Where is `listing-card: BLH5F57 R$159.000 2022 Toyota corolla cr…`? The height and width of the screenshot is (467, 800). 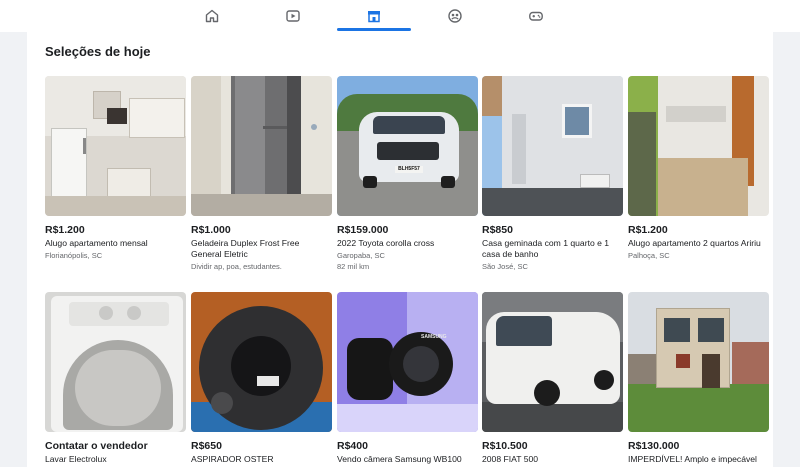 listing-card: BLH5F57 R$159.000 2022 Toyota corolla cr… is located at coordinates (407, 173).